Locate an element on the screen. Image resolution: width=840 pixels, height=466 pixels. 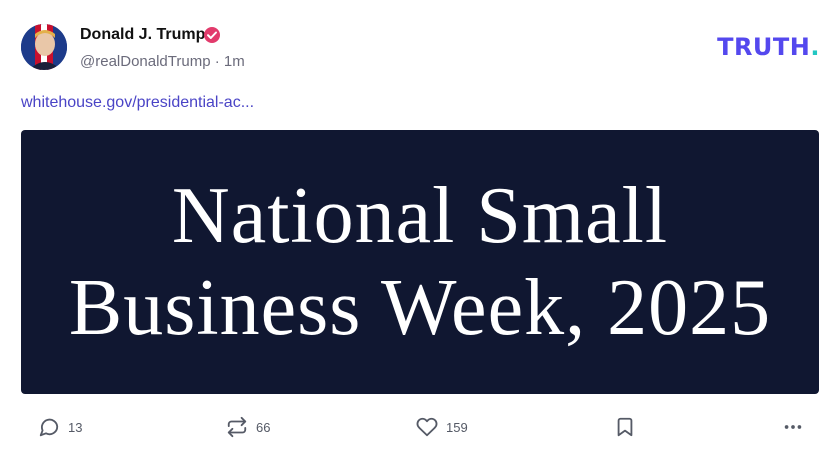
post-actions: 13 66 159 is located at coordinates (420, 429).